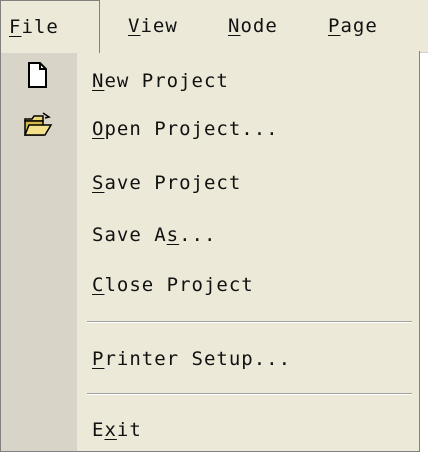 This screenshot has height=452, width=428. What do you see at coordinates (98, 359) in the screenshot?
I see `accelerator-p: P` at bounding box center [98, 359].